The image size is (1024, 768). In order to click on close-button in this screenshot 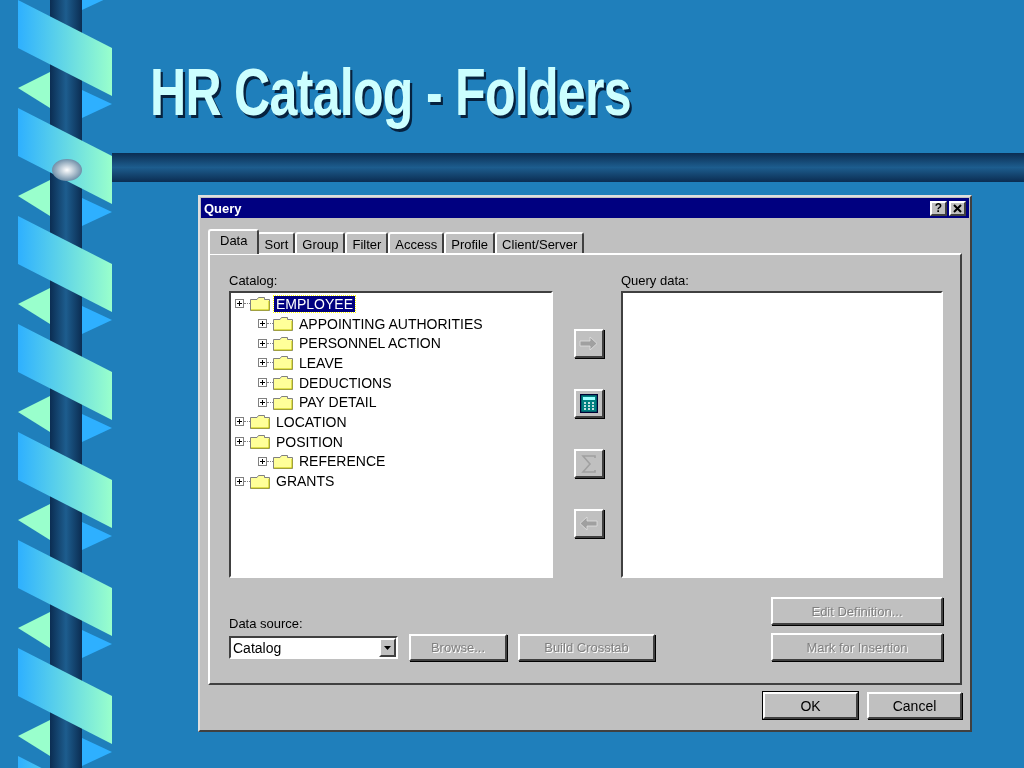, I will do `click(957, 208)`.